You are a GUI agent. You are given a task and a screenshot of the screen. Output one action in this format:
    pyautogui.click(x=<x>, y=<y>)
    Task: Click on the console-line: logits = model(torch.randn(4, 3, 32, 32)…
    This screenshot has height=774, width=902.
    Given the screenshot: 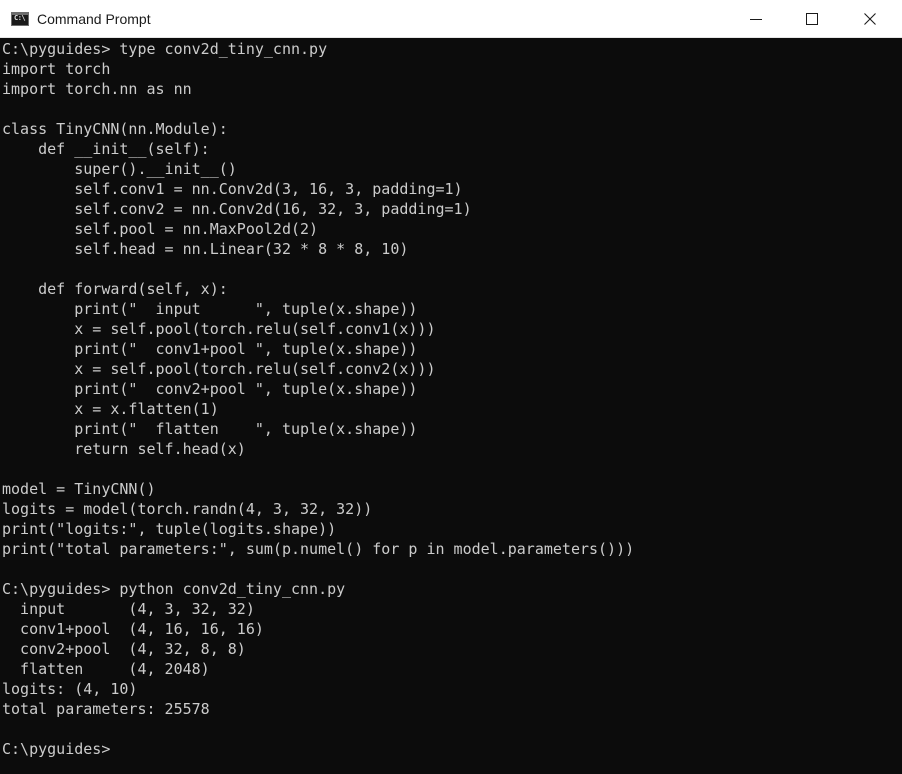 What is the action you would take?
    pyautogui.click(x=187, y=509)
    